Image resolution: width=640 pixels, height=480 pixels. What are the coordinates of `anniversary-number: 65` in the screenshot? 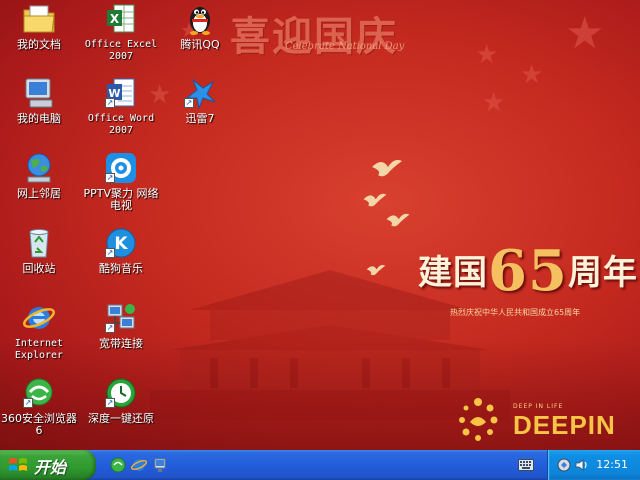 It's located at (528, 271).